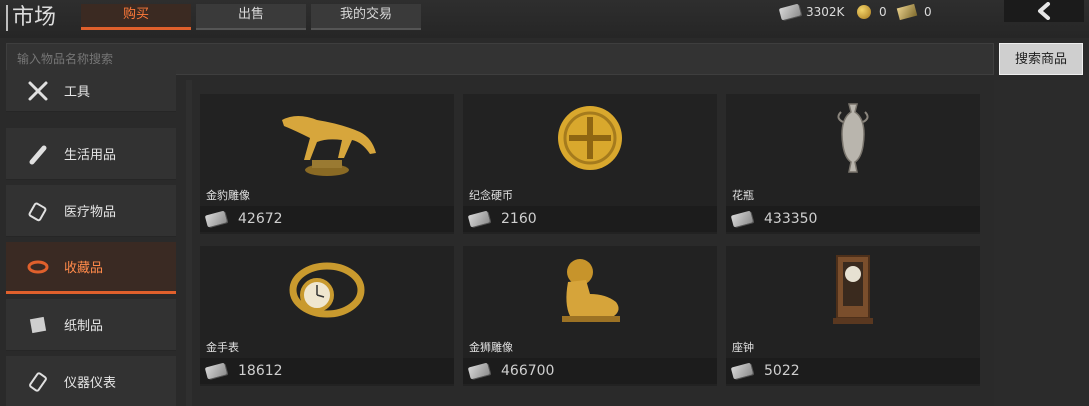 This screenshot has width=1089, height=406. Describe the element at coordinates (519, 219) in the screenshot. I see `item-price: 2160` at that location.